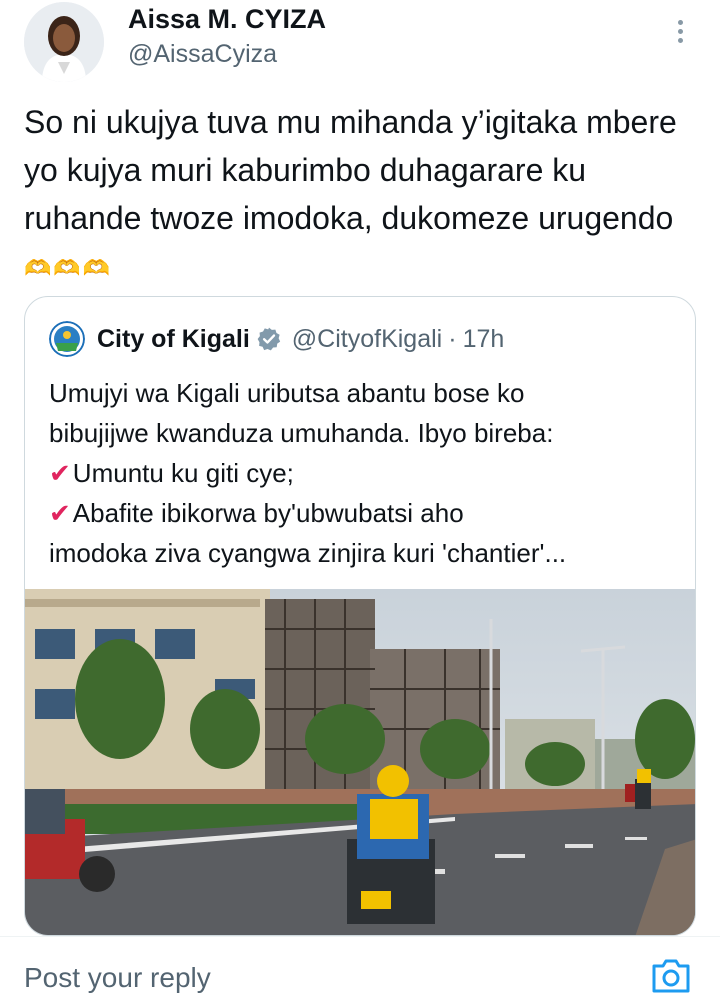 This screenshot has height=1002, width=720. Describe the element at coordinates (484, 339) in the screenshot. I see `quoted-timestamp: 17h` at that location.